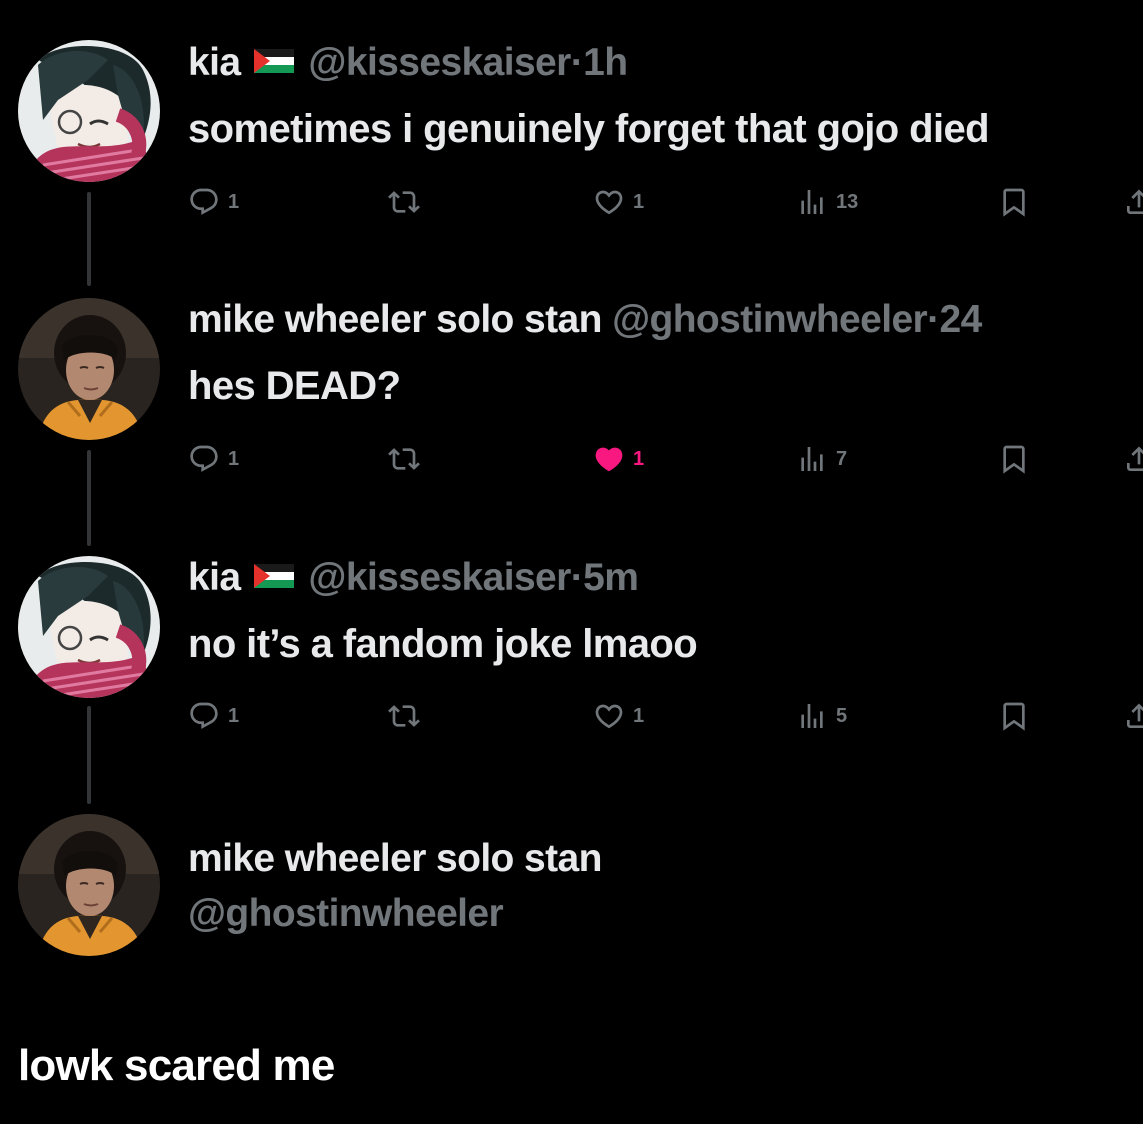 This screenshot has width=1143, height=1124. I want to click on tweet-header: kia @kisseskaiser·1h, so click(408, 63).